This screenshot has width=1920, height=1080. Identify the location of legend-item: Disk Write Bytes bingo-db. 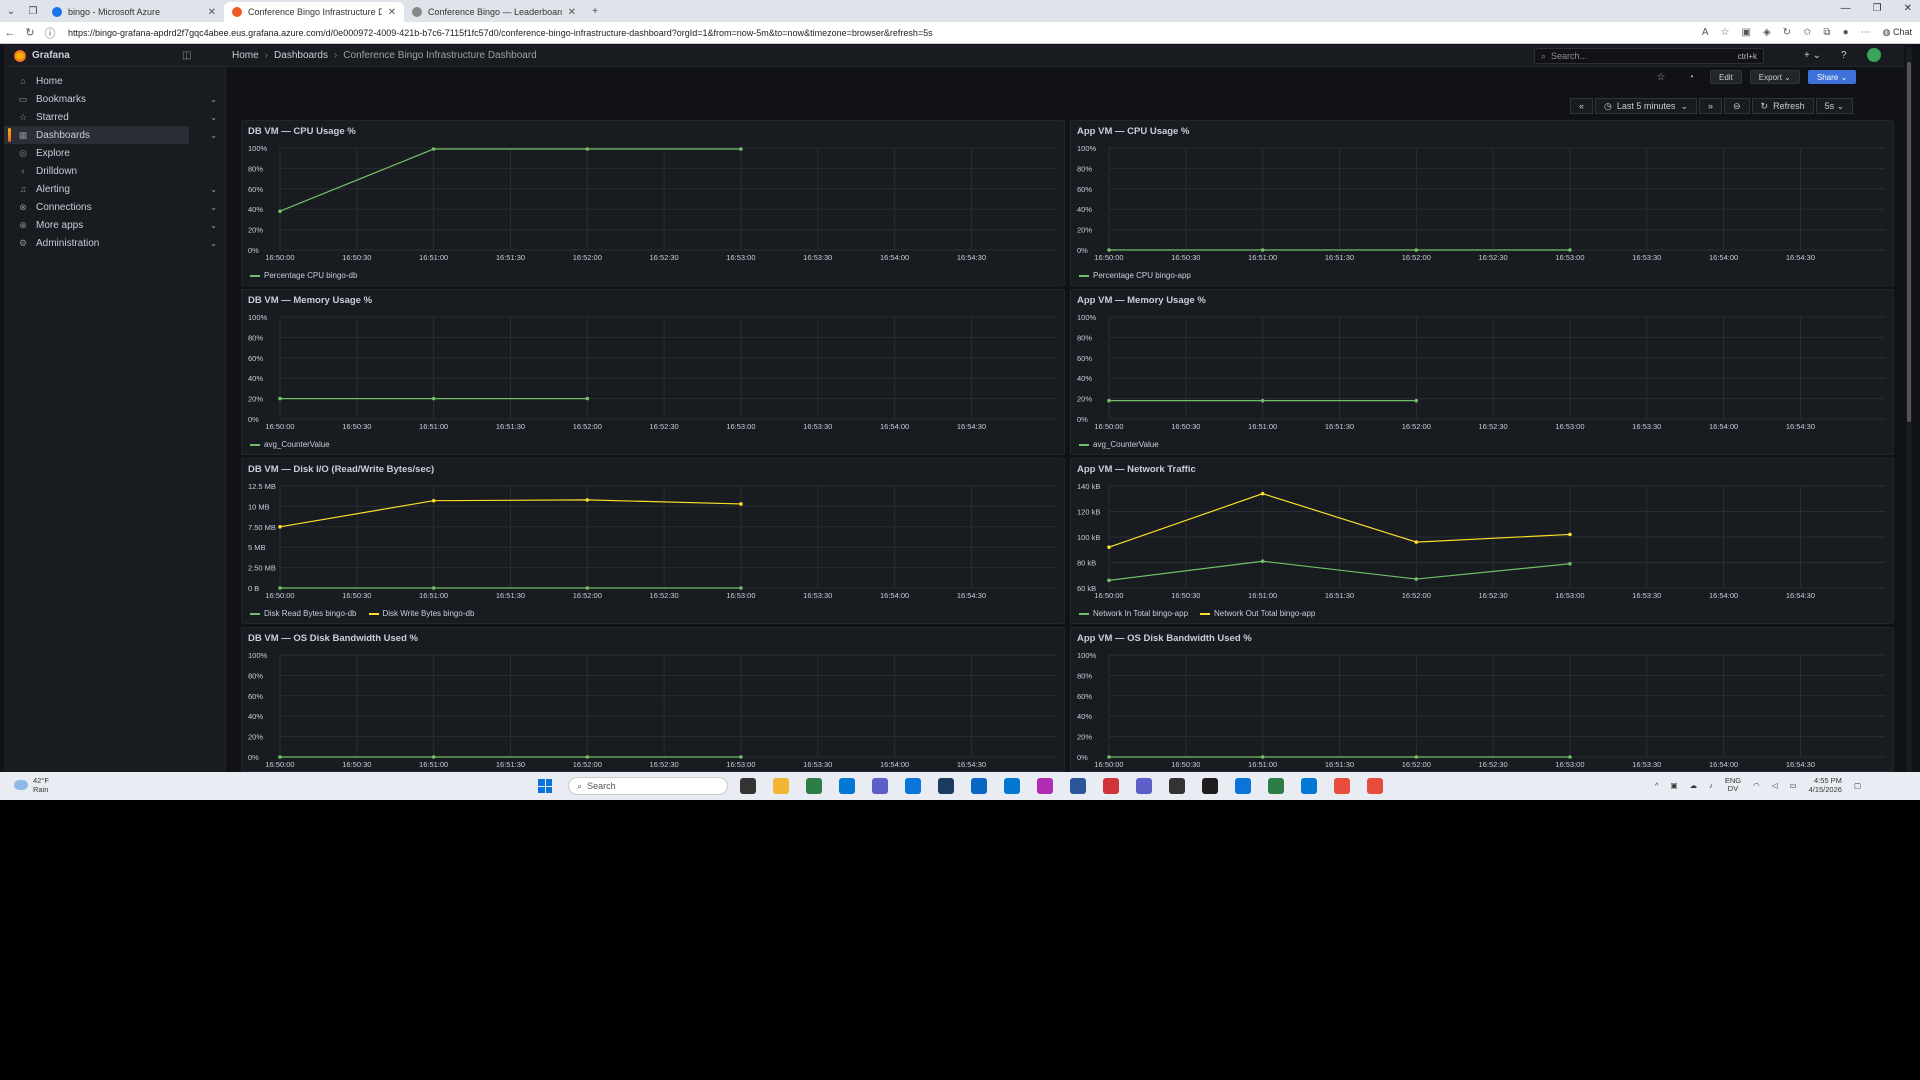
(421, 613).